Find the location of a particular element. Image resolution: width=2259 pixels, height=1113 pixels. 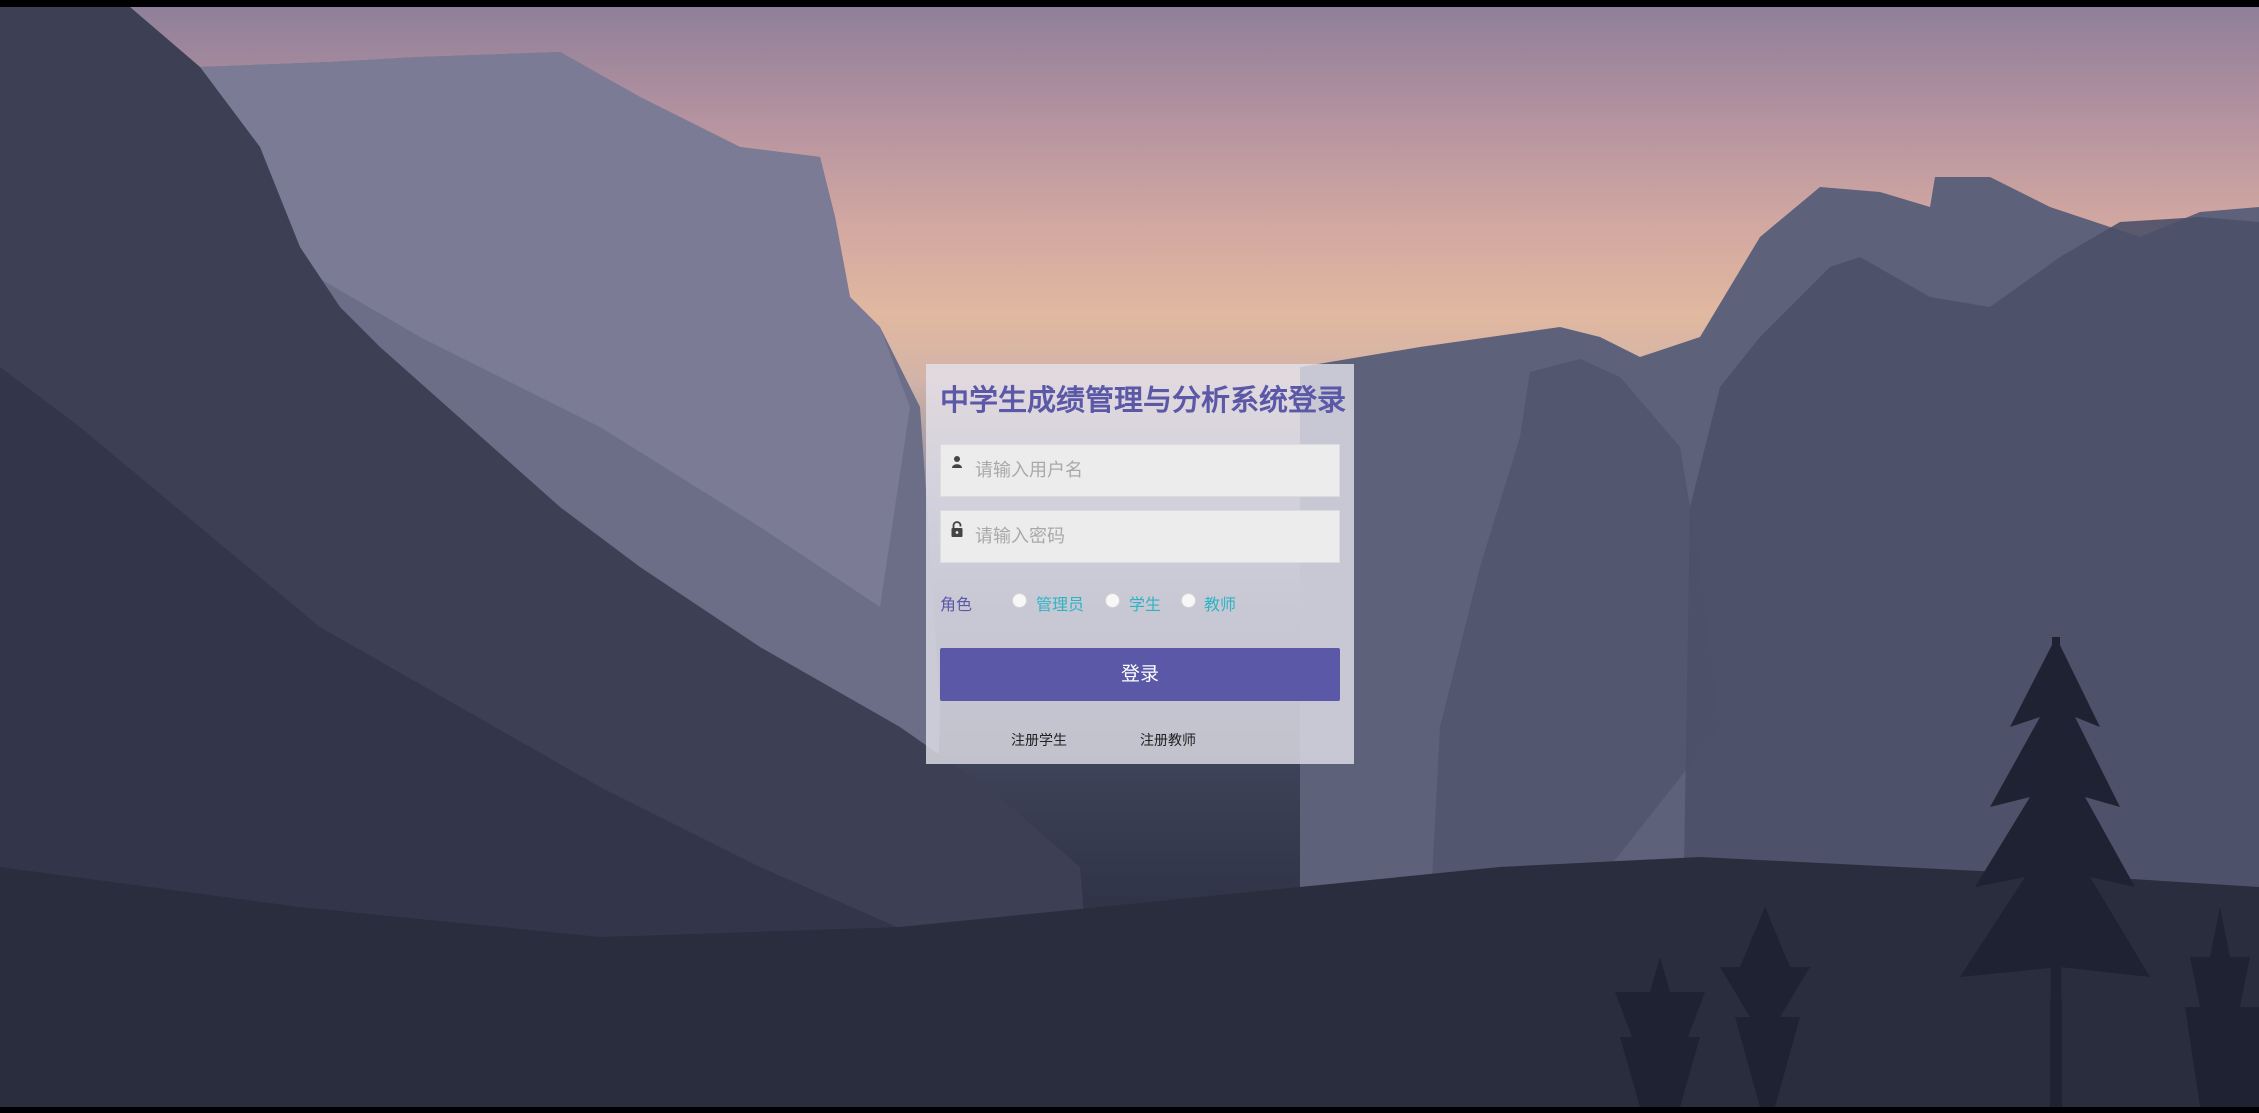

password-field is located at coordinates (1140, 536).